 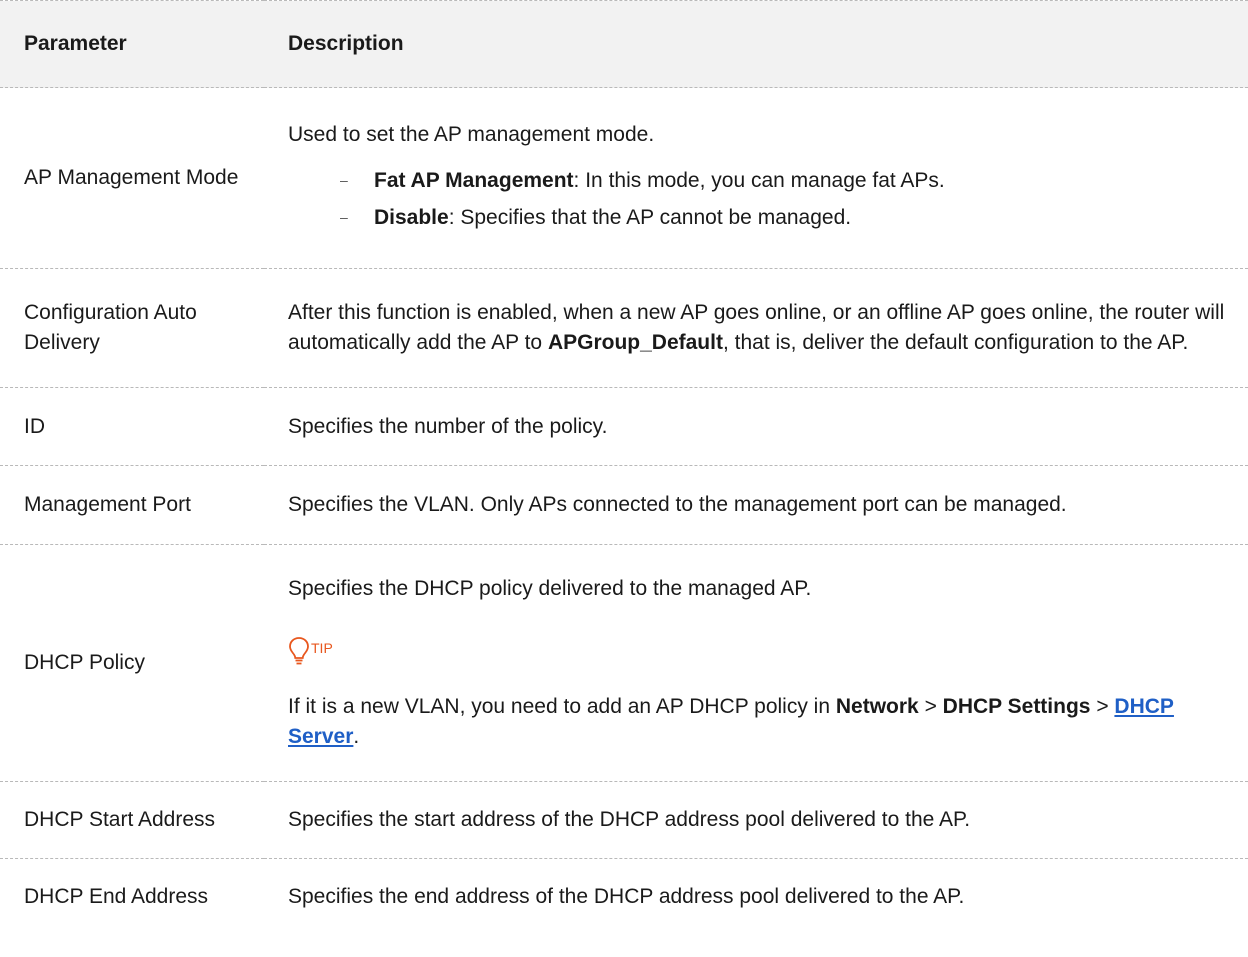 What do you see at coordinates (110, 327) in the screenshot?
I see `param-configuration-auto-delivery: Configuration Auto Delivery` at bounding box center [110, 327].